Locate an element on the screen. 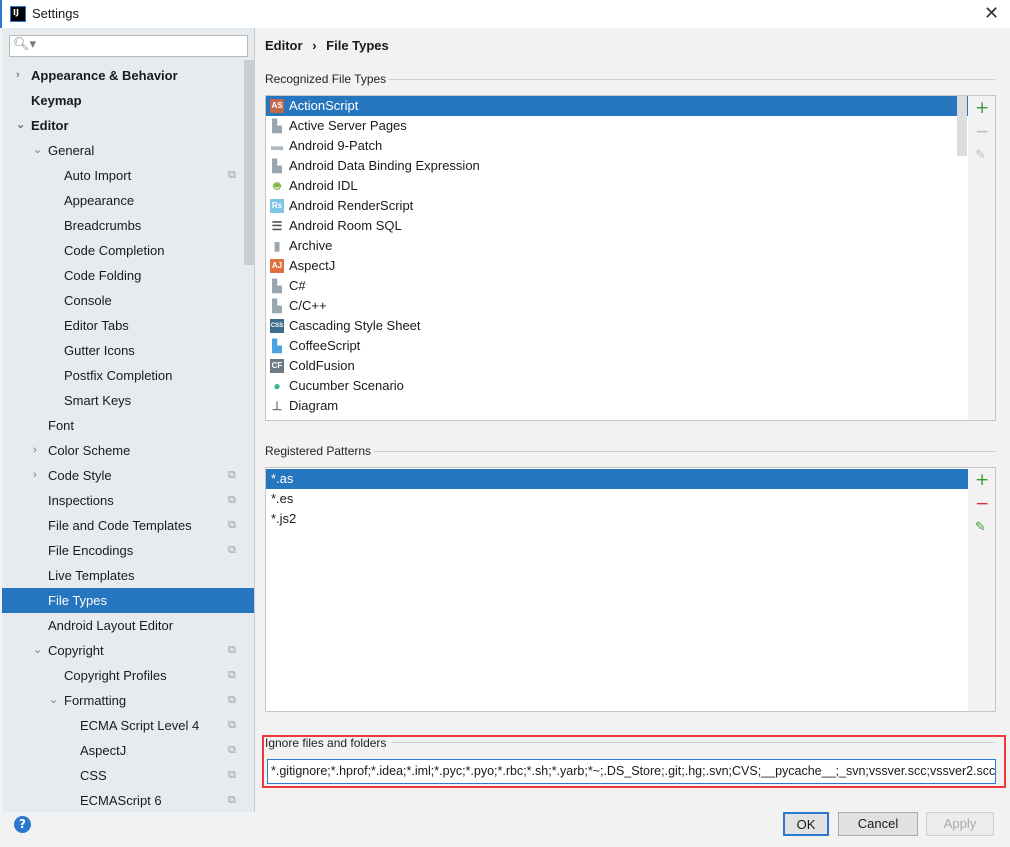  aj-file-icon: AJ is located at coordinates (277, 266).